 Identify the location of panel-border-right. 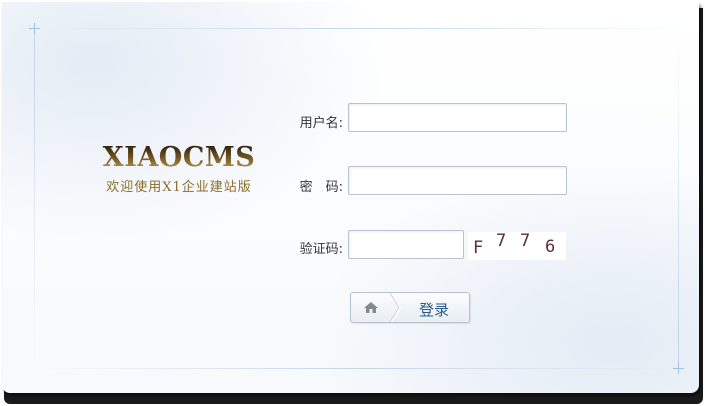
(678, 198).